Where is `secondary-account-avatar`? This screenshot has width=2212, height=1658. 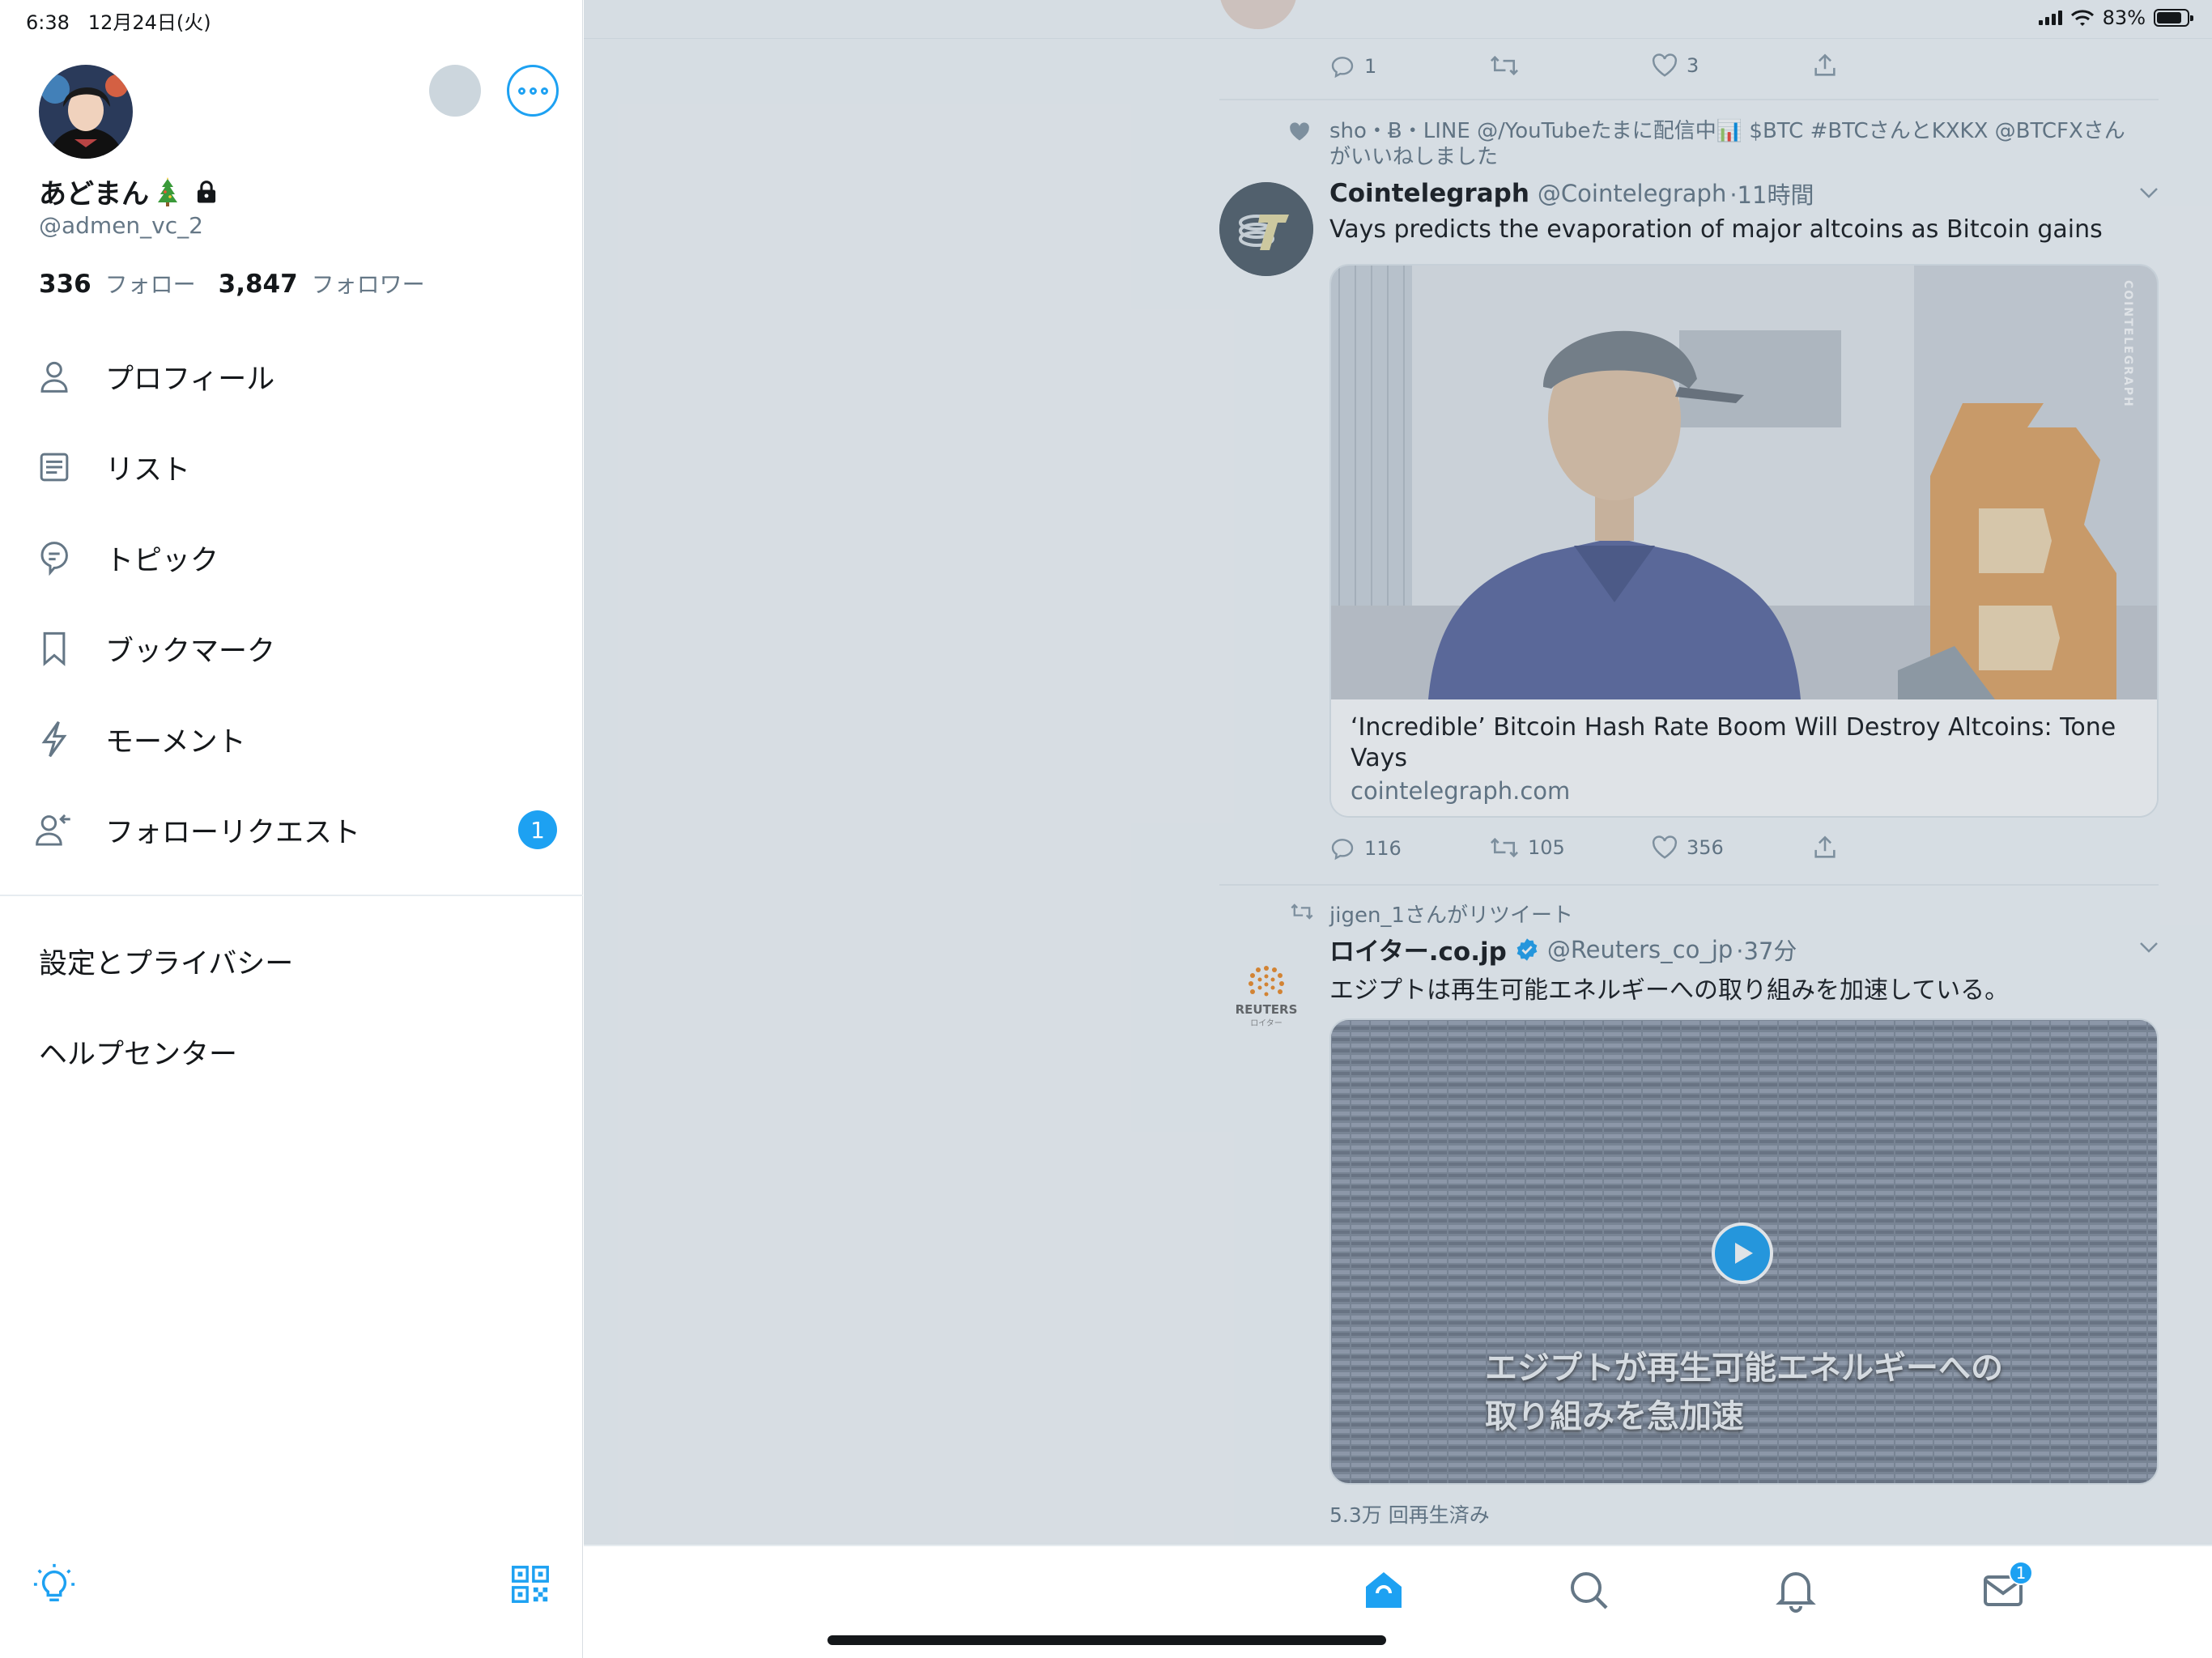
secondary-account-avatar is located at coordinates (455, 91).